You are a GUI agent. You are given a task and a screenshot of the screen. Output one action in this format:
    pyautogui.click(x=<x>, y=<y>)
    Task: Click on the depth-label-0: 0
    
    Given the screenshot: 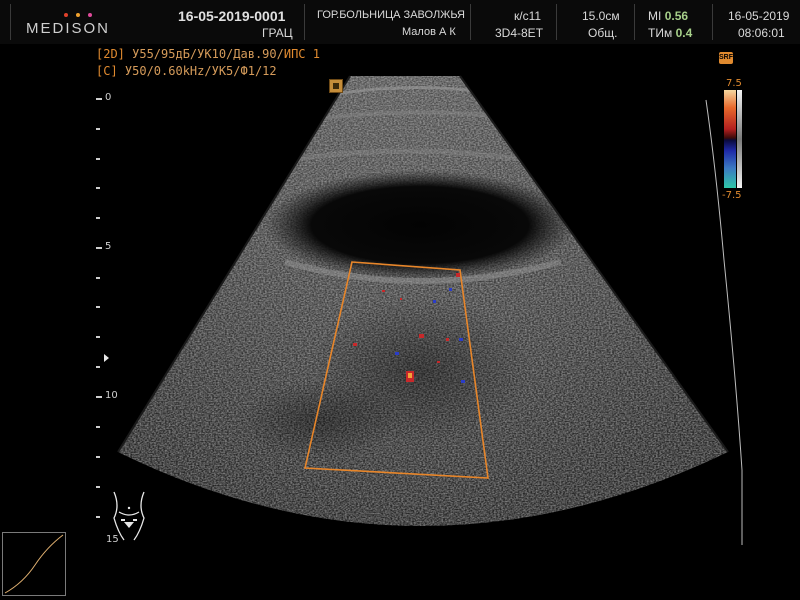 What is the action you would take?
    pyautogui.click(x=108, y=97)
    